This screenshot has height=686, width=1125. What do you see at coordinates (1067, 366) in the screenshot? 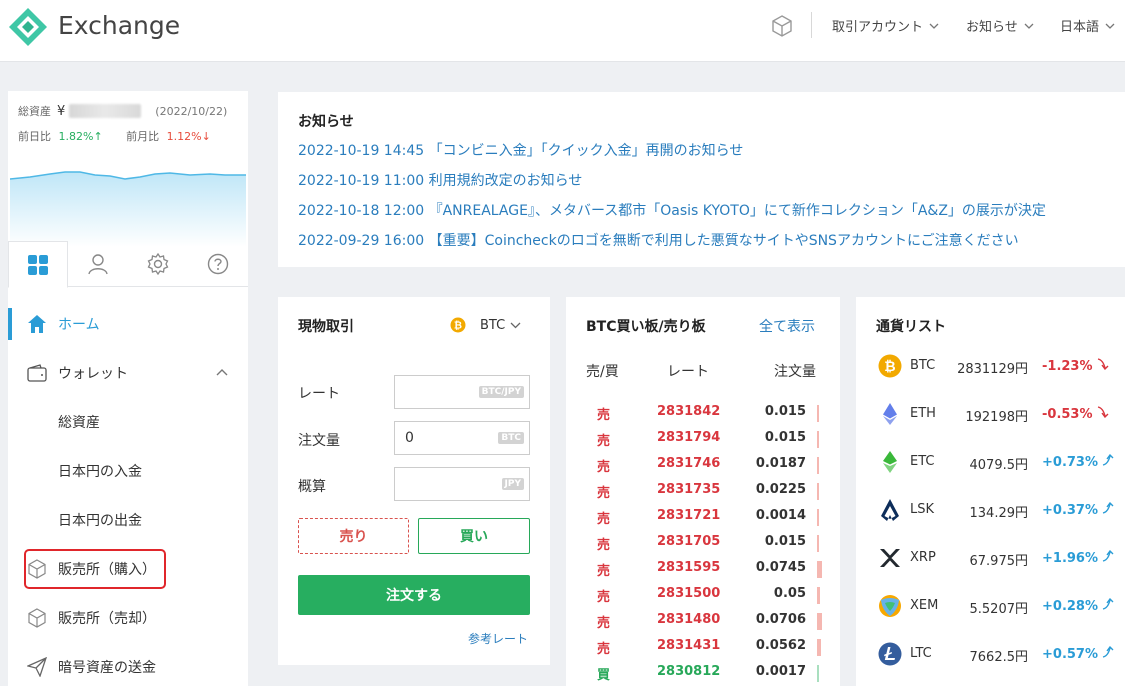
I see `coin-change-value: -1.23%` at bounding box center [1067, 366].